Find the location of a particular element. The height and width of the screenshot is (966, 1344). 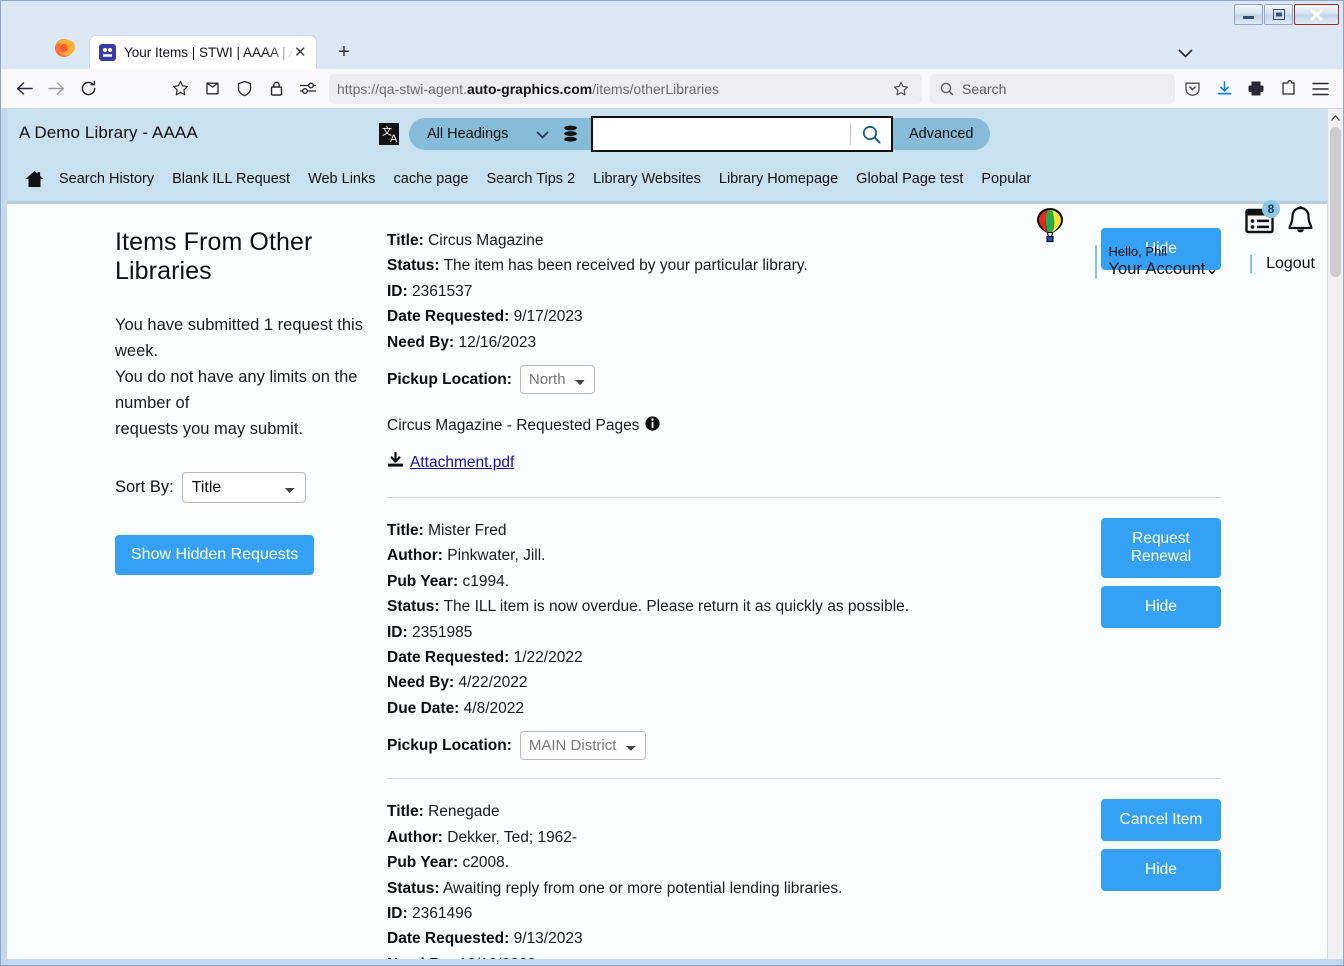

window-titlebar is located at coordinates (672, 15).